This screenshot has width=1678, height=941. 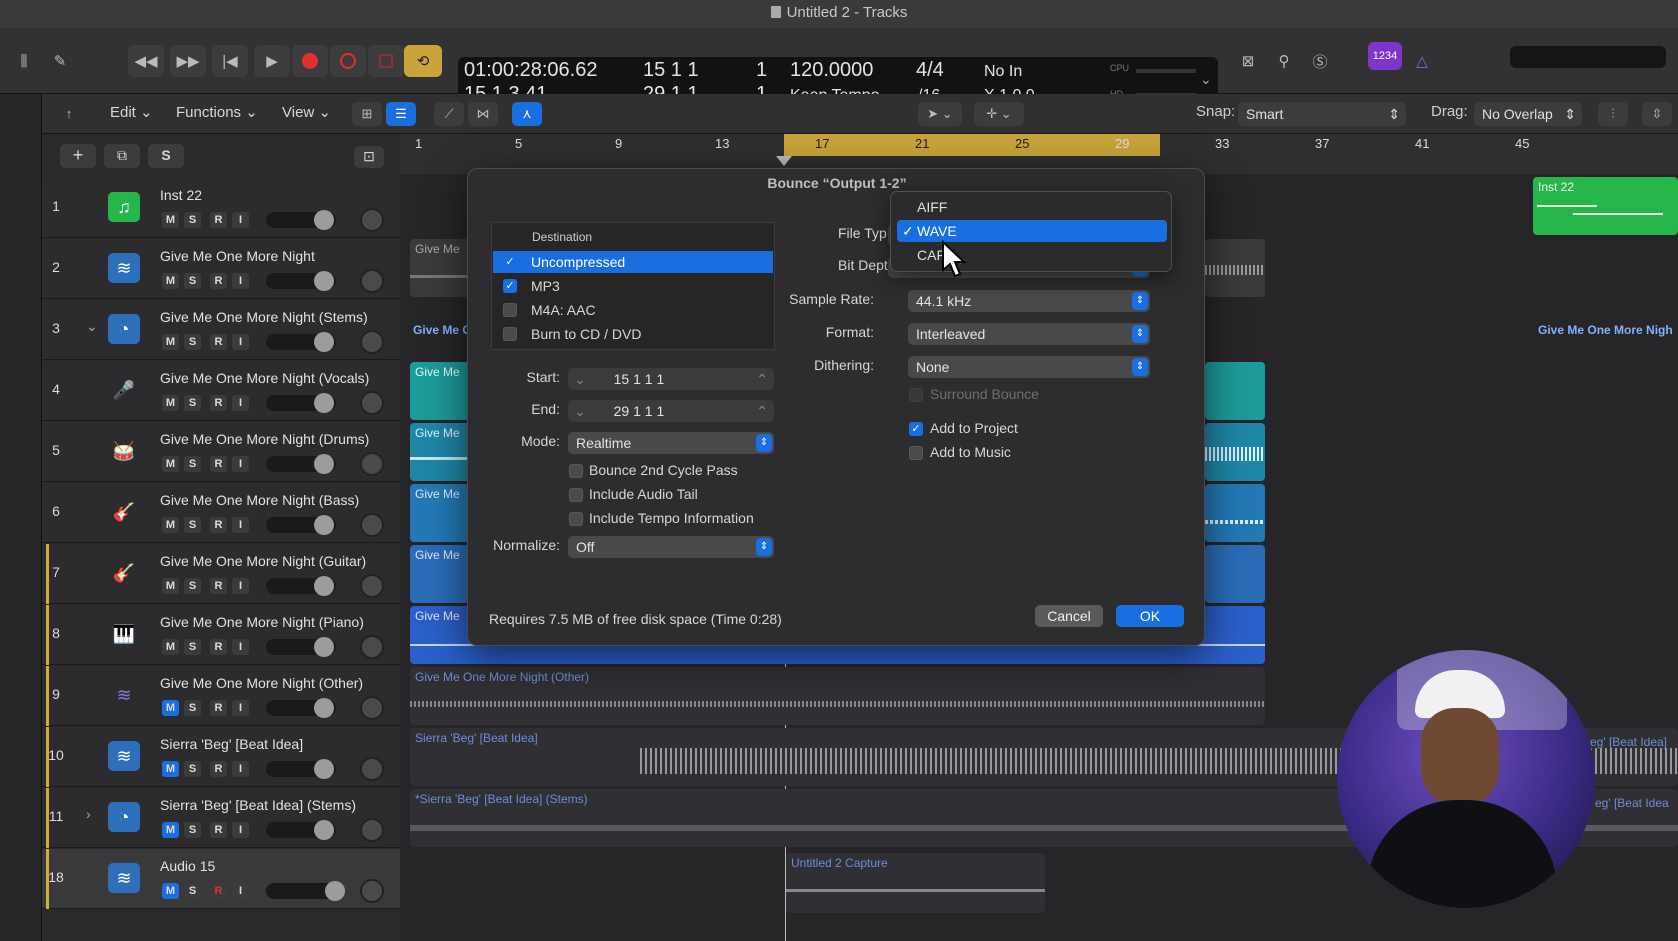 What do you see at coordinates (221, 391) in the screenshot?
I see `track-header-4: 4 🎤 Give Me One More Night (Vocals) M S R I` at bounding box center [221, 391].